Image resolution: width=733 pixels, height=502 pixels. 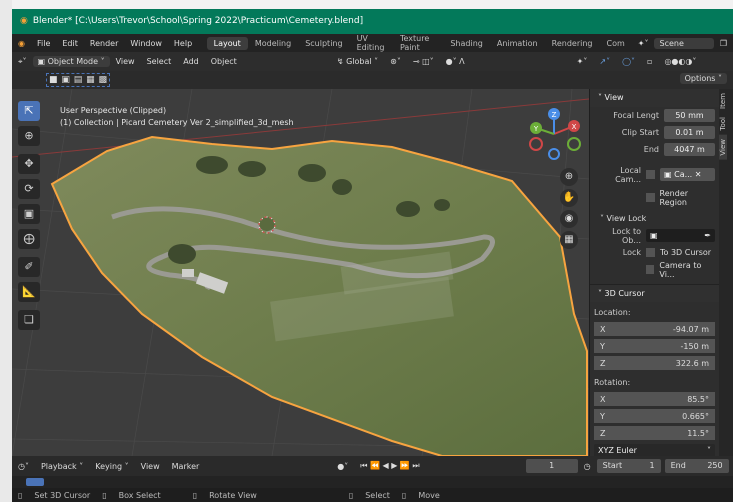 What do you see at coordinates (423, 61) in the screenshot?
I see `snap-icon: ⊸ ◫˅` at bounding box center [423, 61].